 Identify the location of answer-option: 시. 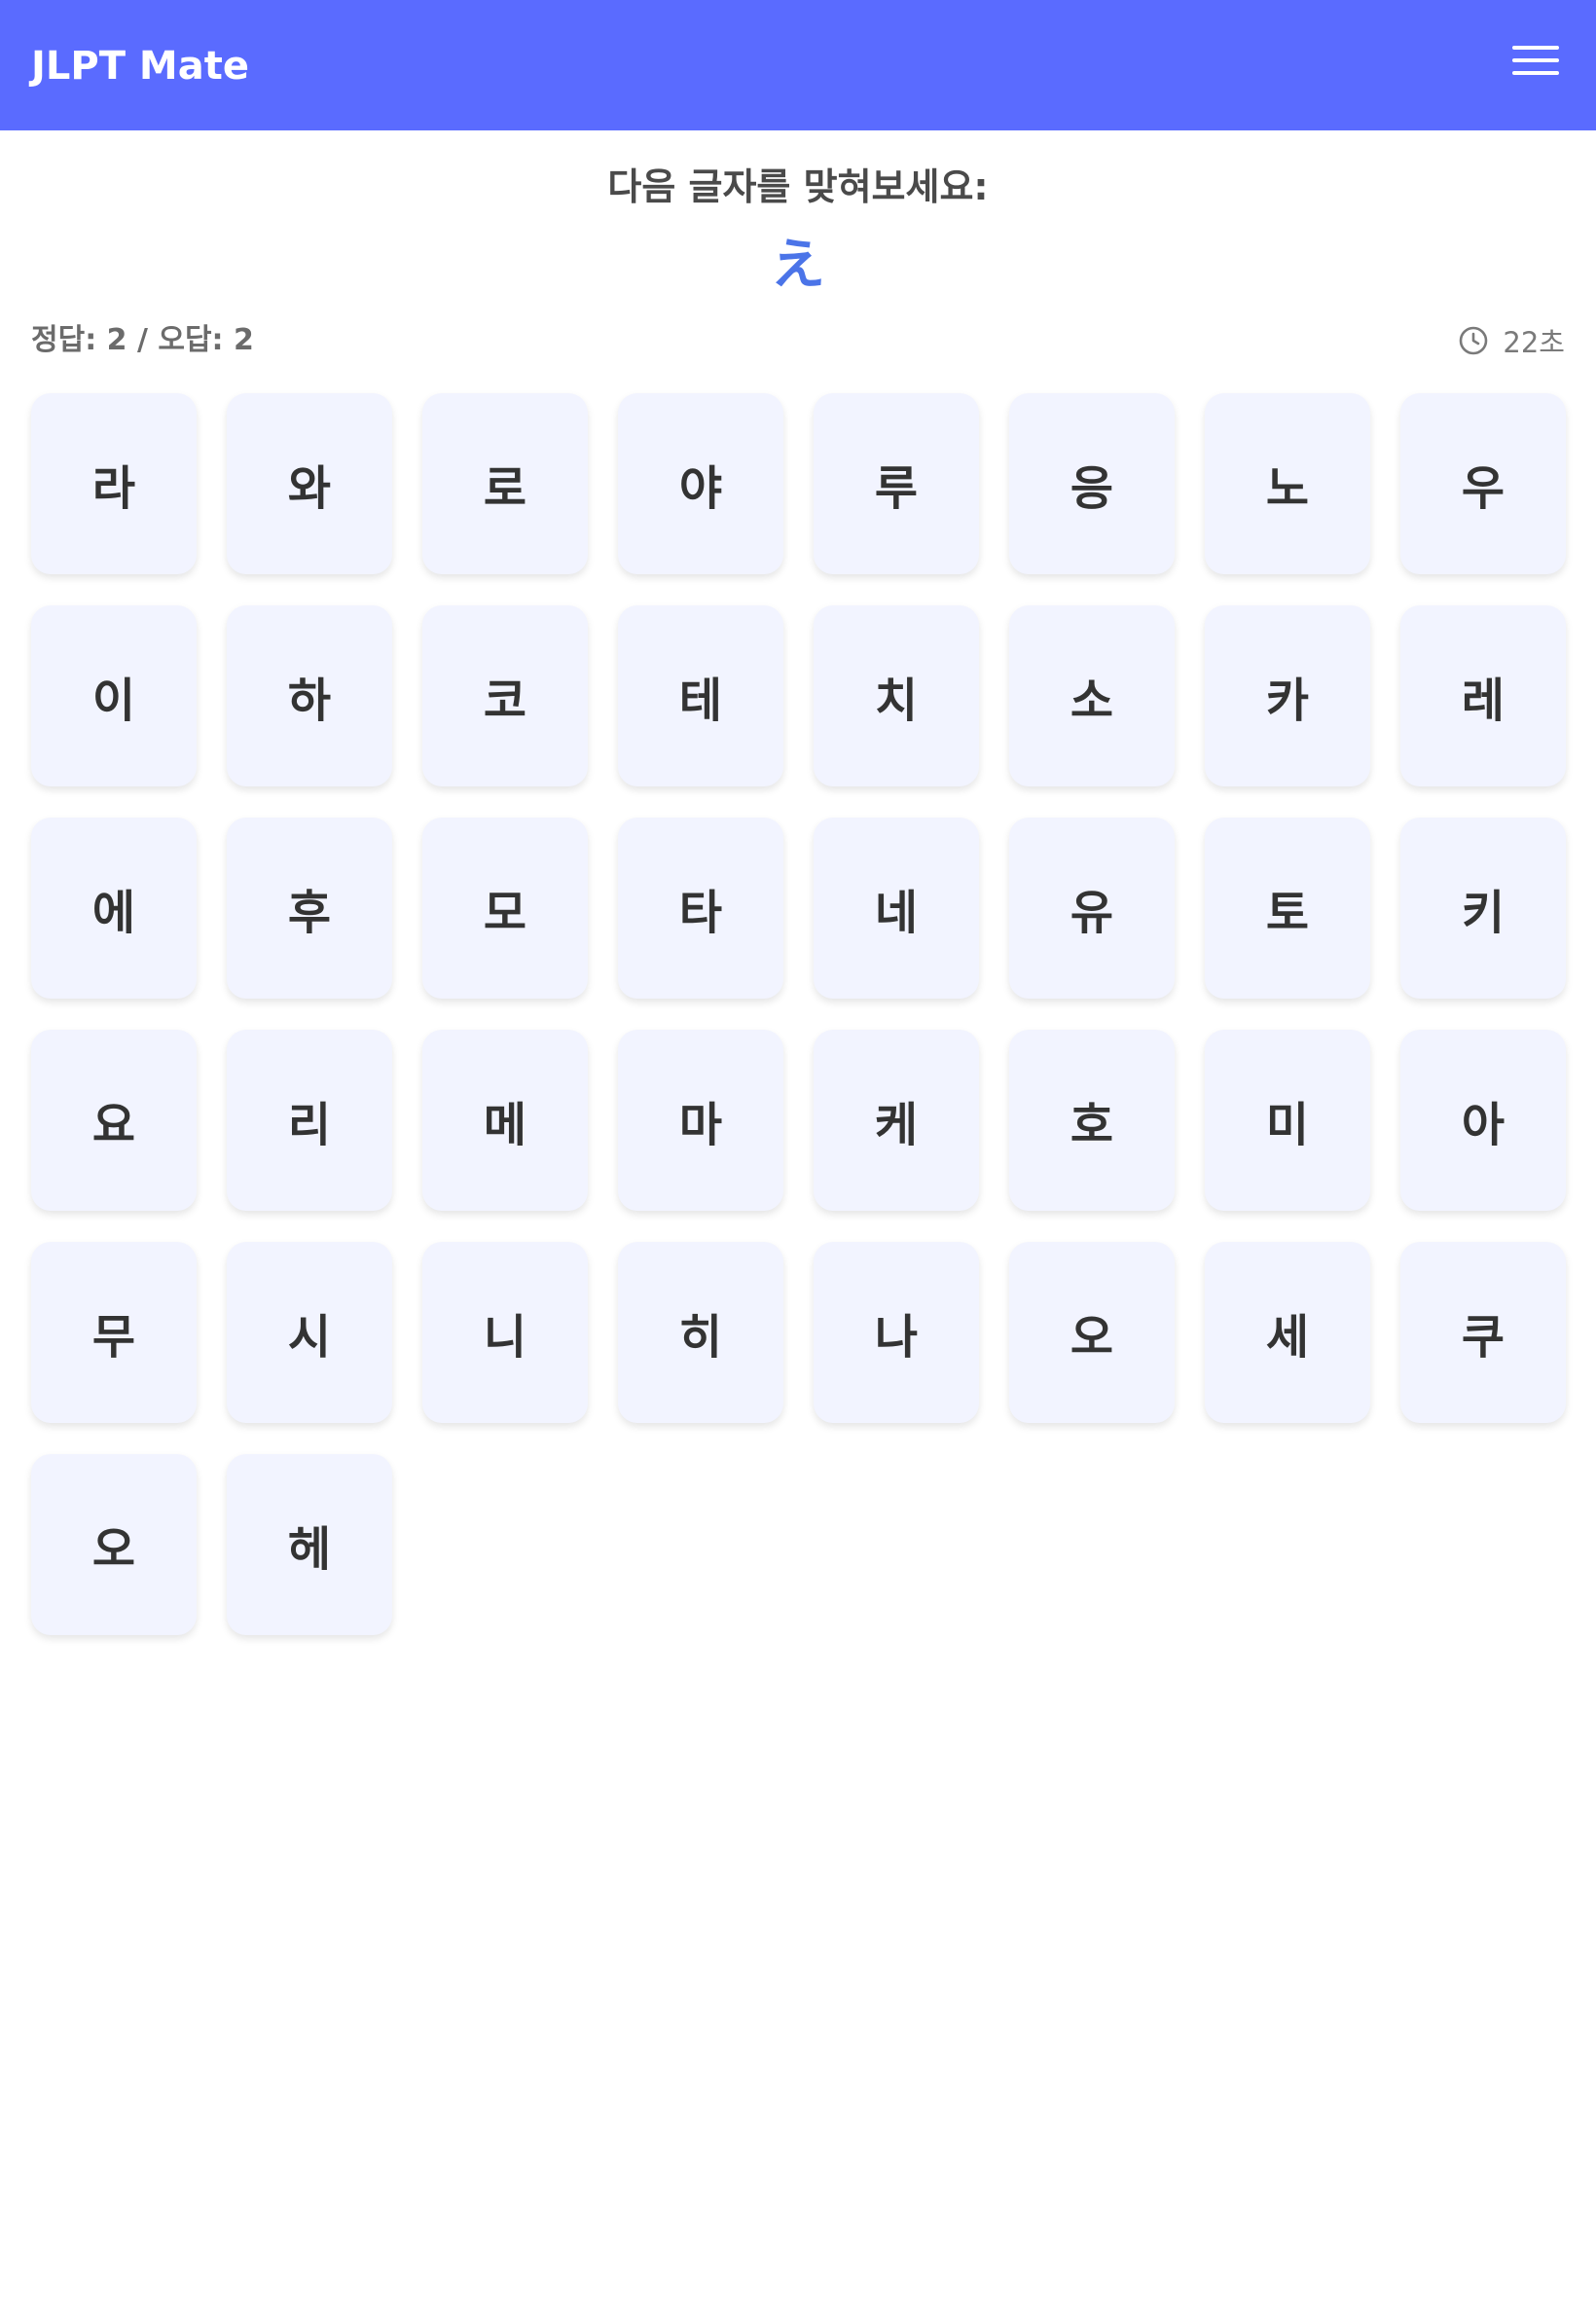
(310, 1332).